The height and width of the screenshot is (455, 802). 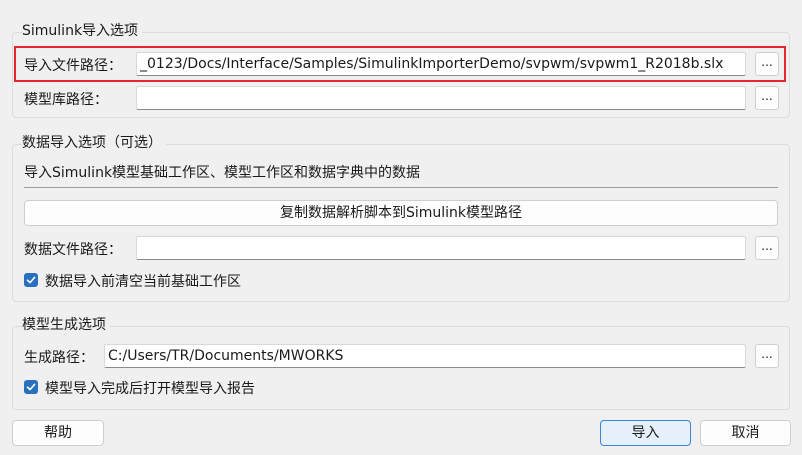 I want to click on cancel-button: 取消, so click(x=745, y=433).